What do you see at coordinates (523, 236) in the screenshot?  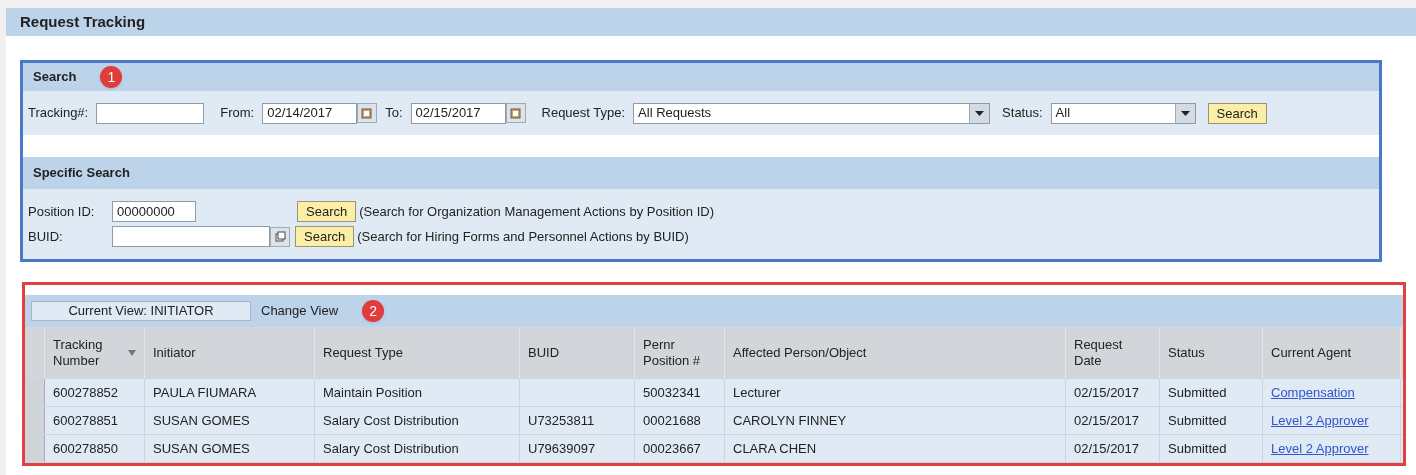 I see `search-note: (Search for Hiring Forms and Personnel Actions by BUID)` at bounding box center [523, 236].